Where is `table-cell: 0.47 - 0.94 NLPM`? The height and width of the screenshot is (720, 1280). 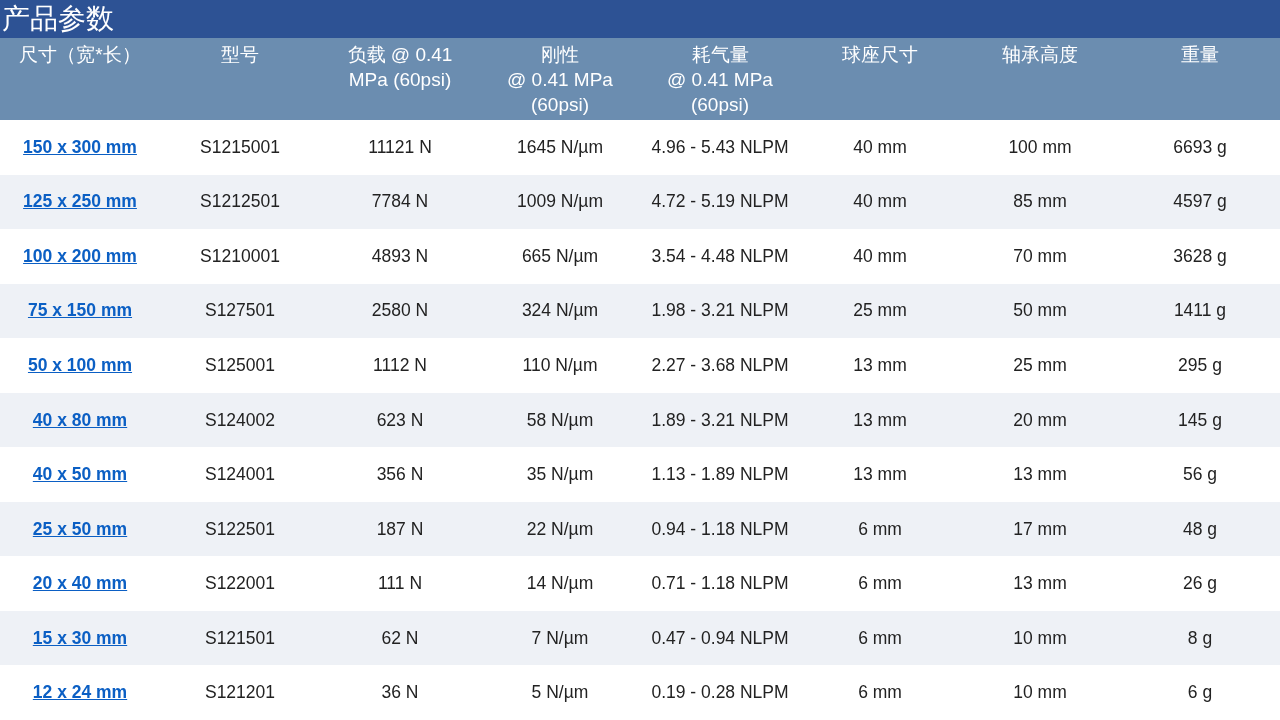
table-cell: 0.47 - 0.94 NLPM is located at coordinates (720, 637).